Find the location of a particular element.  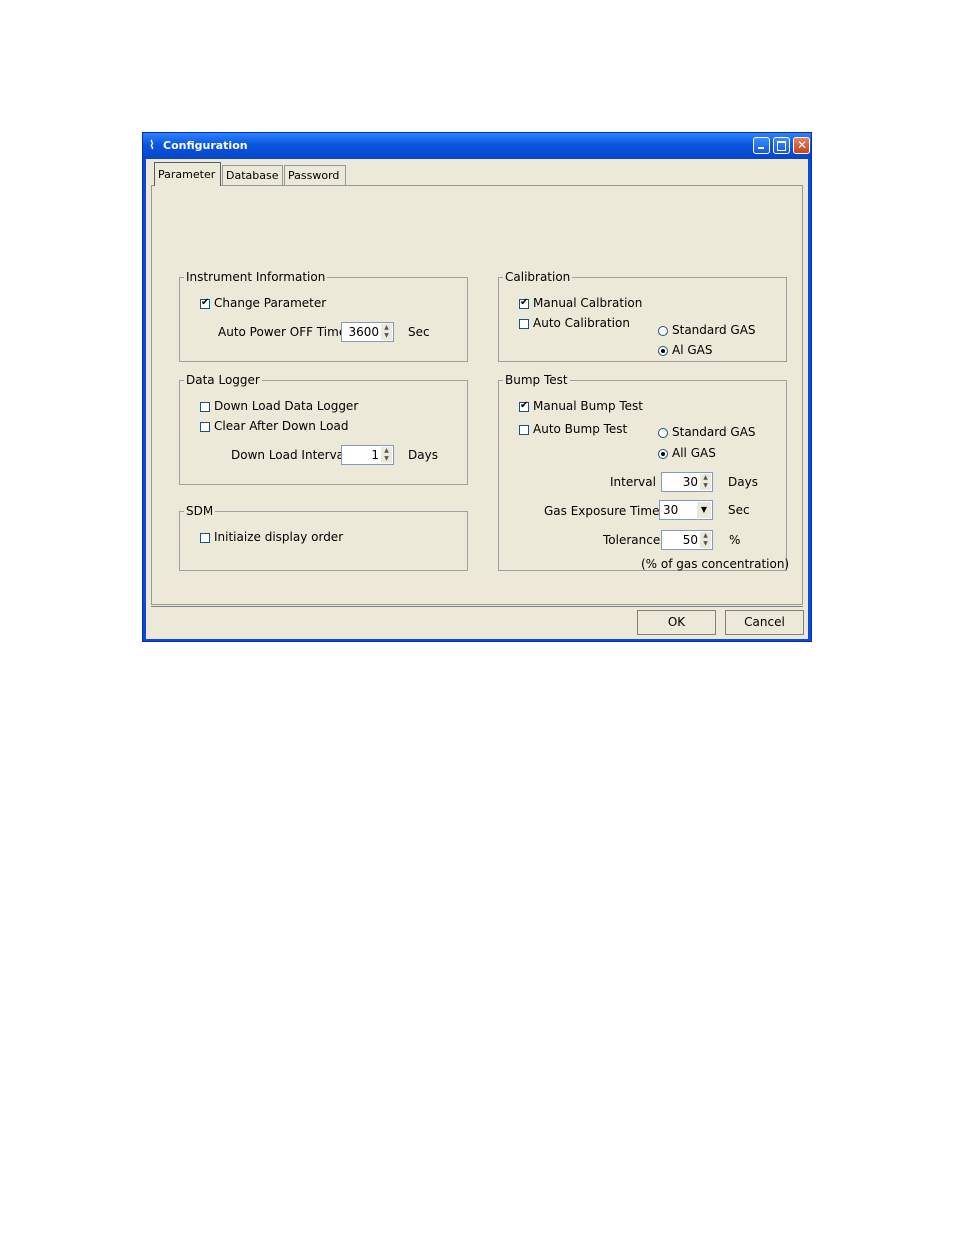

bump-interval-spinner: 30 ▲ ▼ is located at coordinates (687, 482).